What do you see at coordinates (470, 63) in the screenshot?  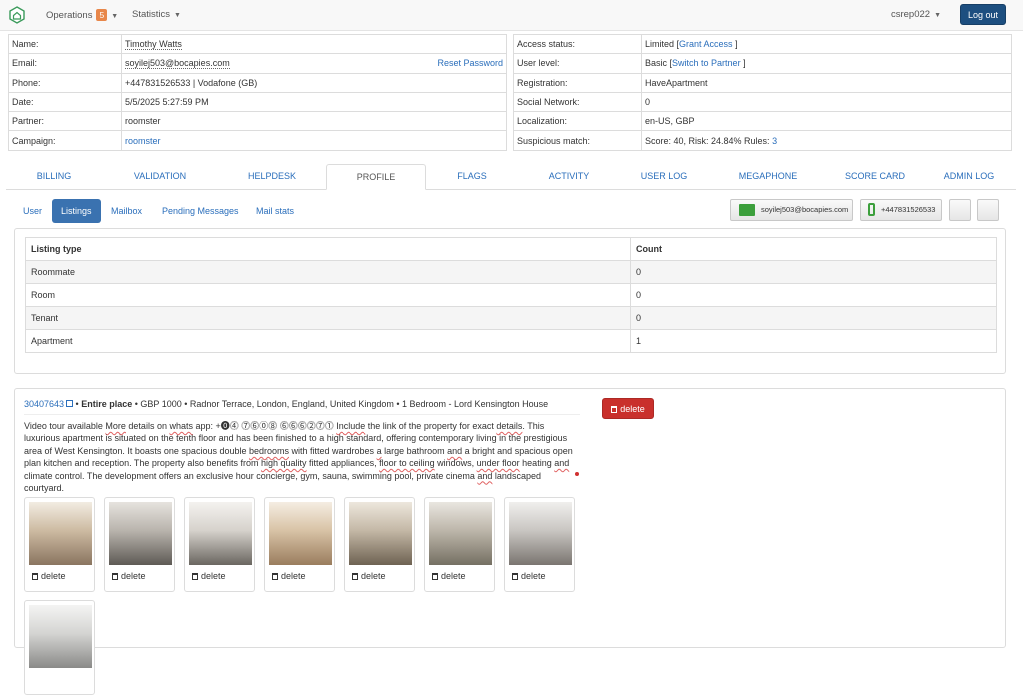 I see `reset-password-link: Reset Password` at bounding box center [470, 63].